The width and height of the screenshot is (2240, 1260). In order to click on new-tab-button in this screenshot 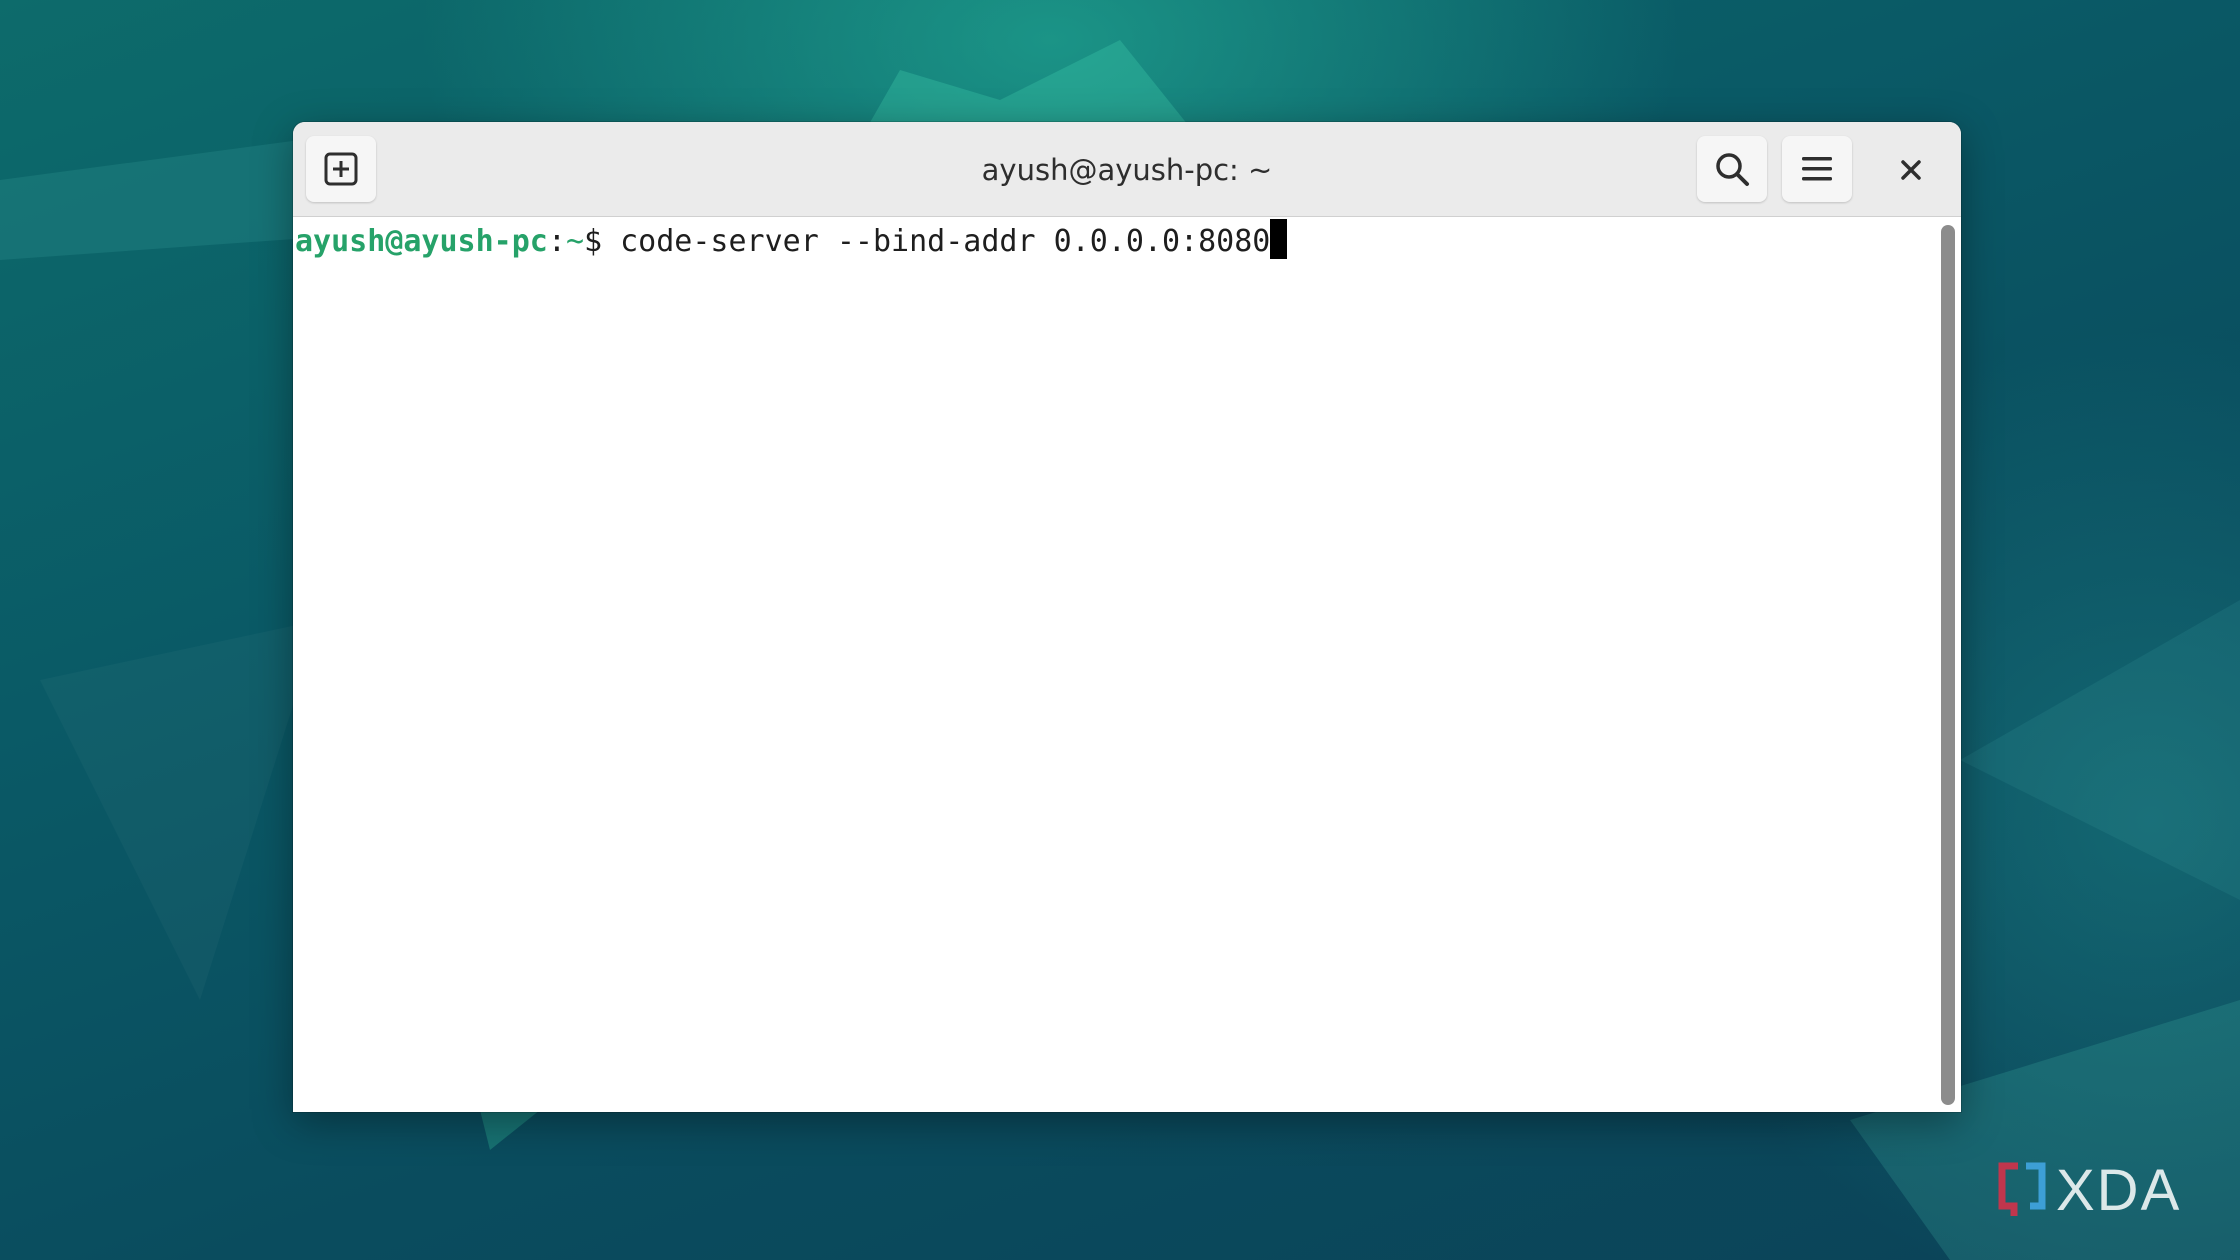, I will do `click(341, 169)`.